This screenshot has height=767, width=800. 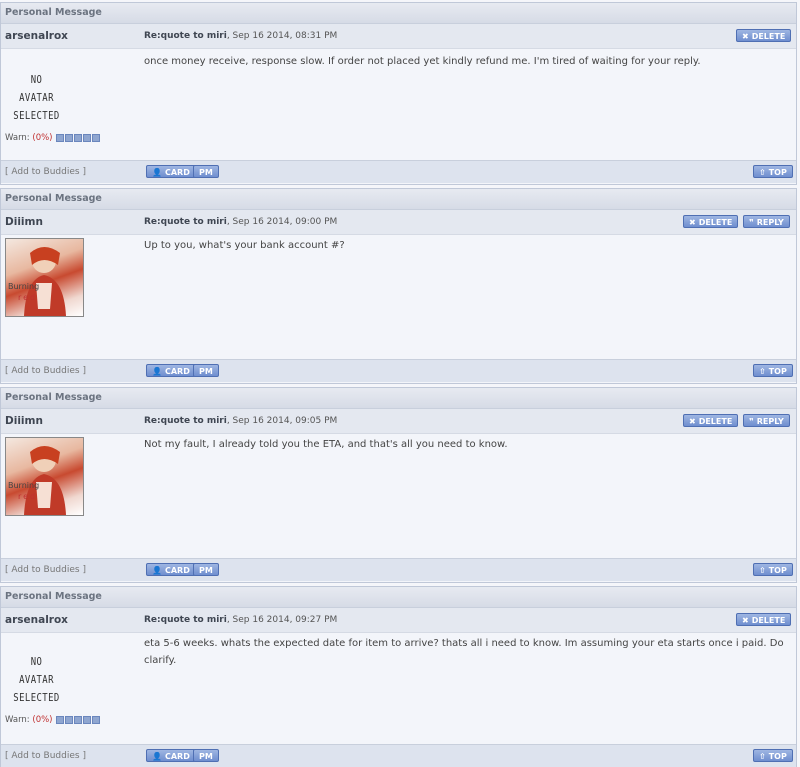 What do you see at coordinates (282, 620) in the screenshot?
I see `message-date: , Sep 16 2014, 09:27 PM` at bounding box center [282, 620].